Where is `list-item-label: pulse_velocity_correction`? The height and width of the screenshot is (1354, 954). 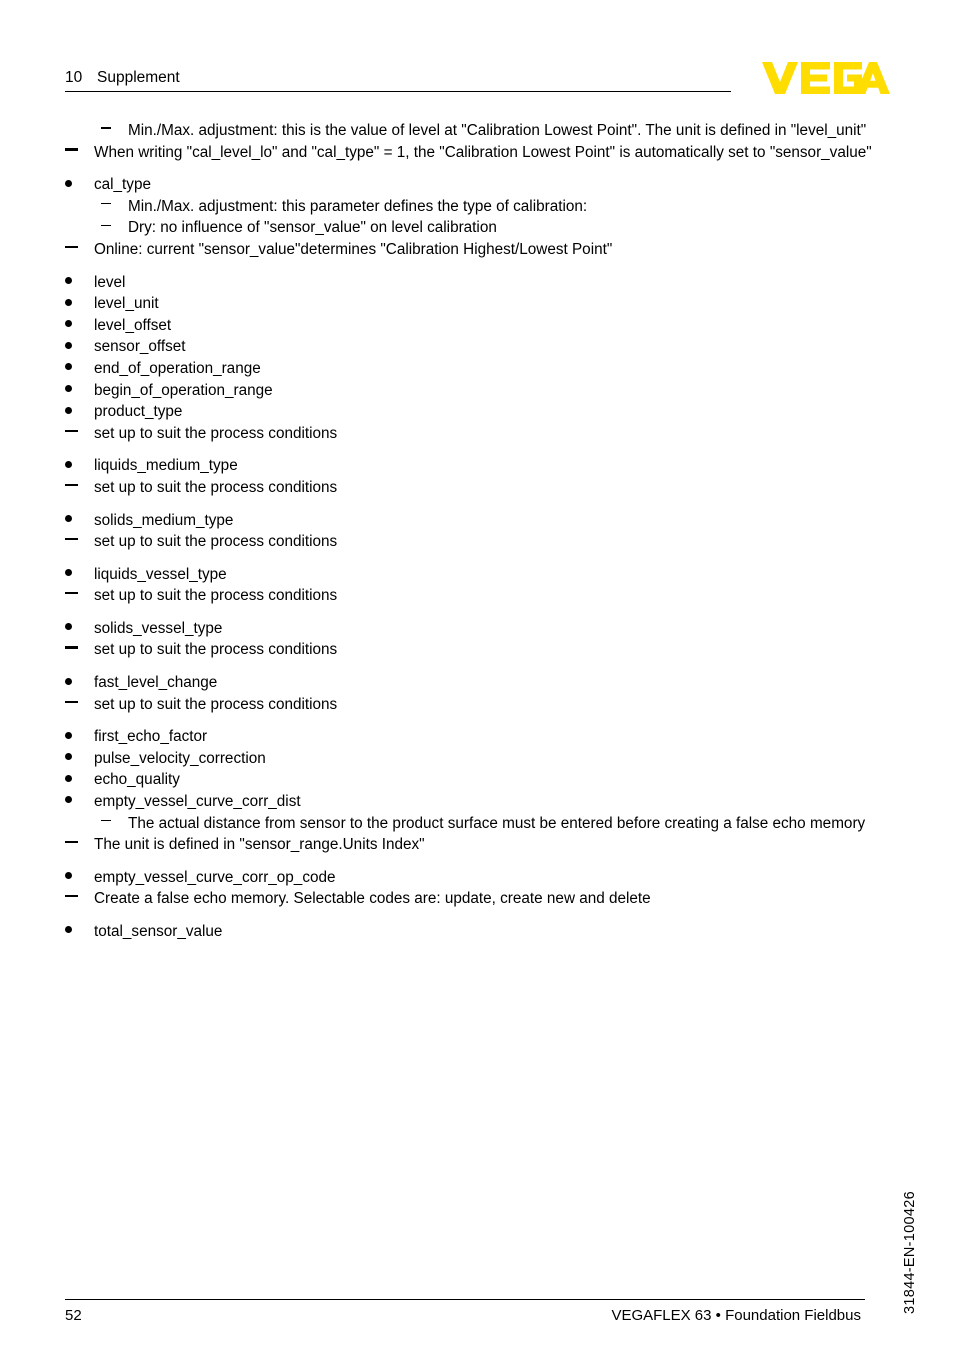 list-item-label: pulse_velocity_correction is located at coordinates (180, 758).